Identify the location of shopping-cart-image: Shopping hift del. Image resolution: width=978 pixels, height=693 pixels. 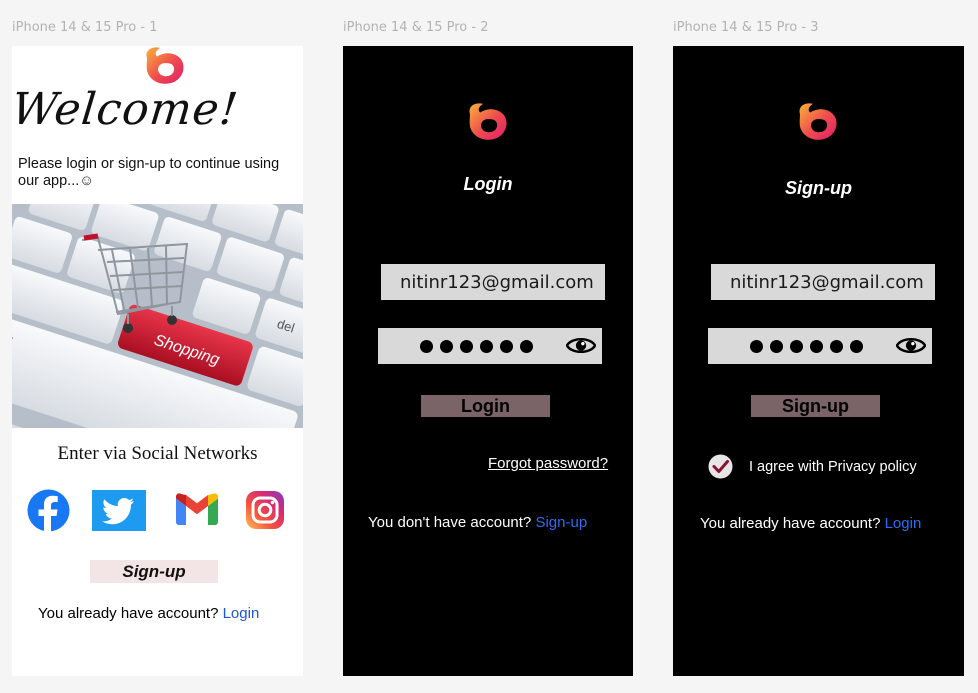
(157, 316).